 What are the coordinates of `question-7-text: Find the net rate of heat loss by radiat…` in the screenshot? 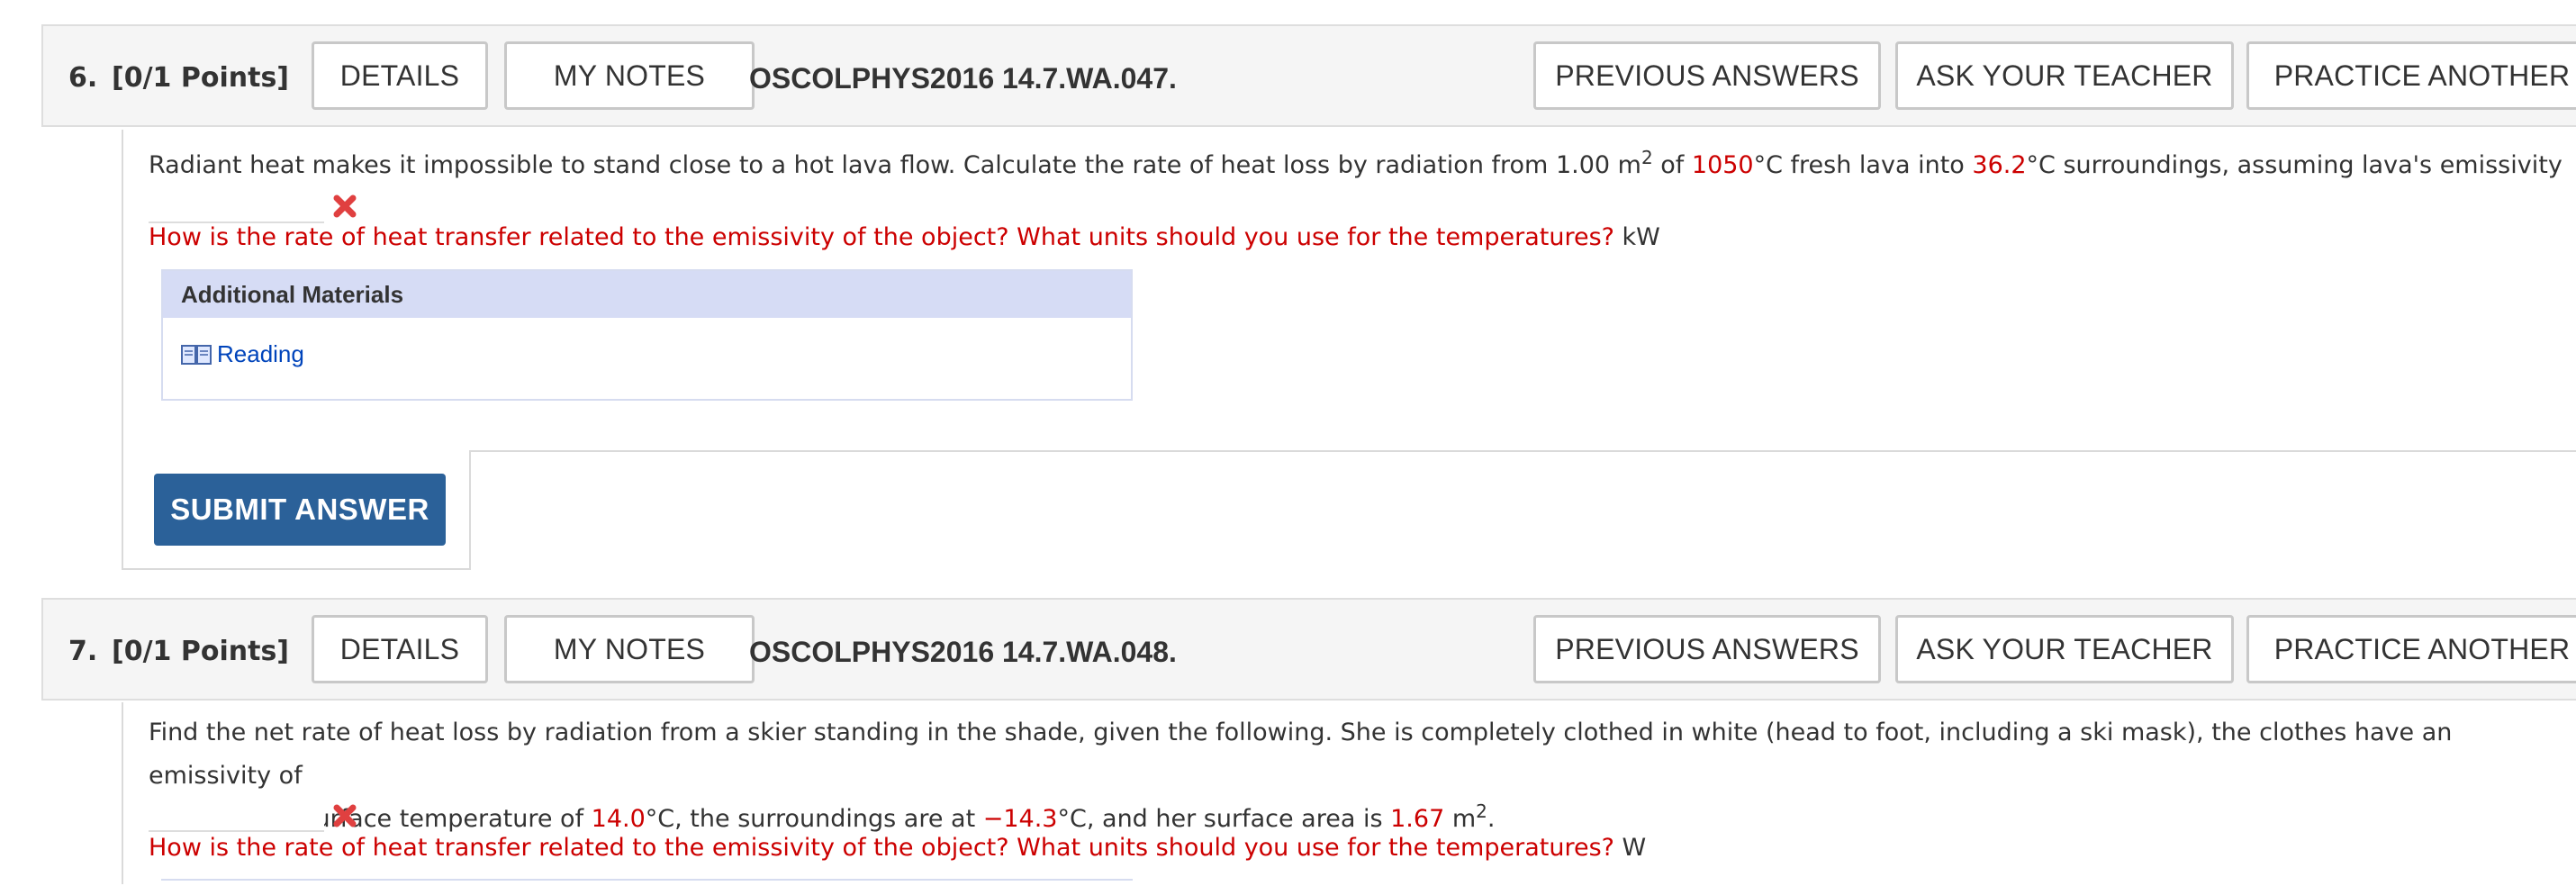 It's located at (1362, 776).